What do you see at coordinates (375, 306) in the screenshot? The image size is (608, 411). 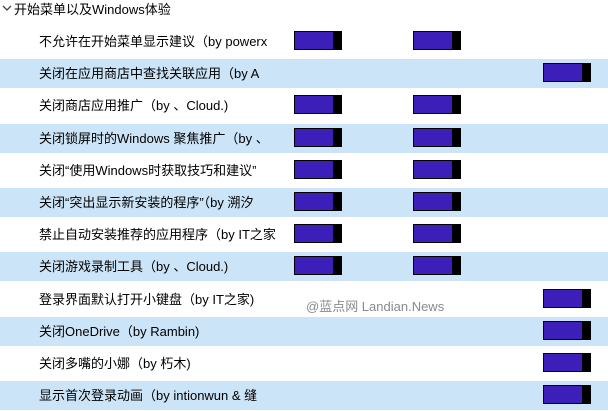 I see `watermark: @蓝点网 Landian.News` at bounding box center [375, 306].